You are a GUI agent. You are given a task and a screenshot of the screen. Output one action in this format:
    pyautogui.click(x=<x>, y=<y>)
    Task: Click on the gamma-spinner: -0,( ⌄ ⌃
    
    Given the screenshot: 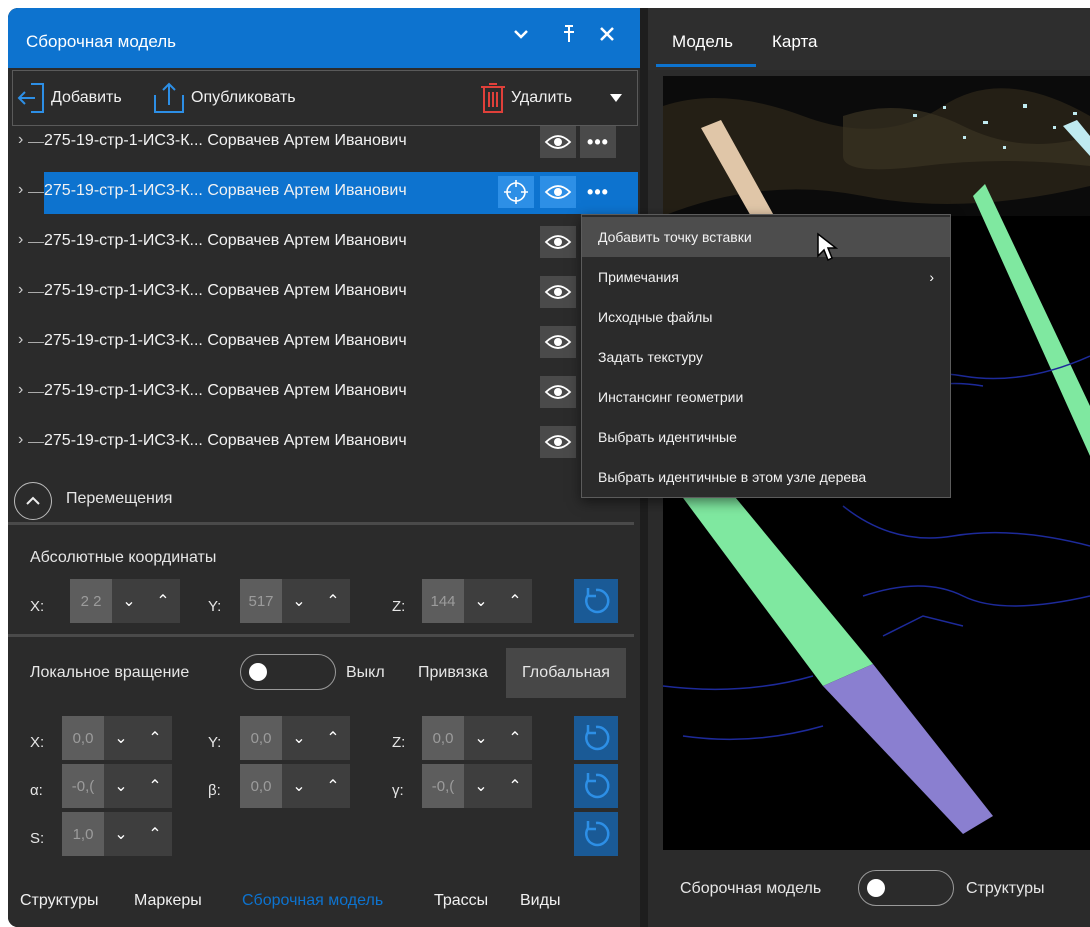 What is the action you would take?
    pyautogui.click(x=477, y=786)
    